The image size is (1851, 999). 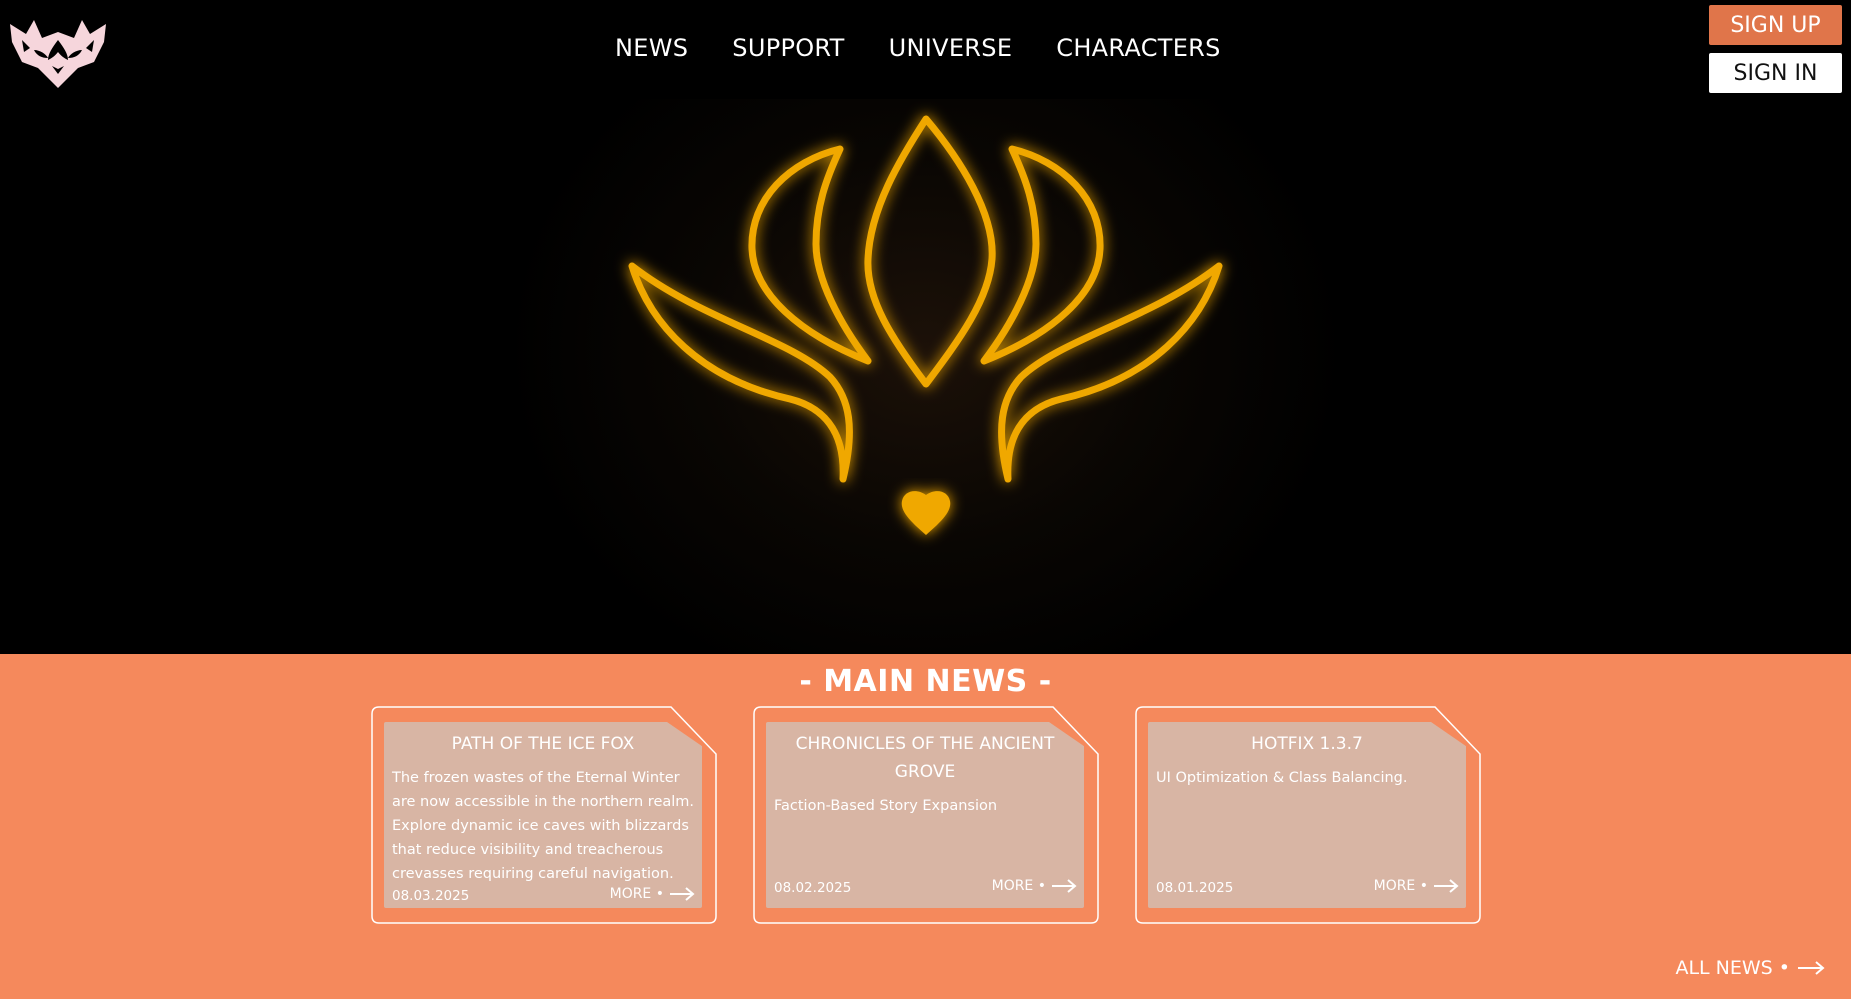 I want to click on sign-up-button: SIGN UP, so click(x=1775, y=25).